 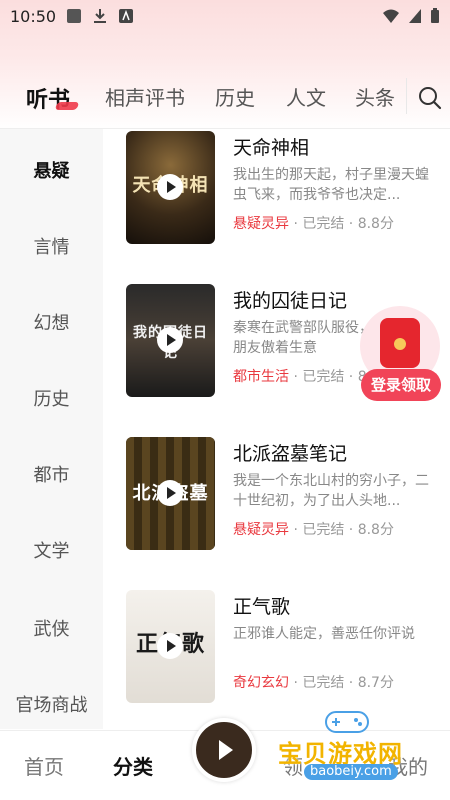 What do you see at coordinates (347, 722) in the screenshot?
I see `gamepad-icon` at bounding box center [347, 722].